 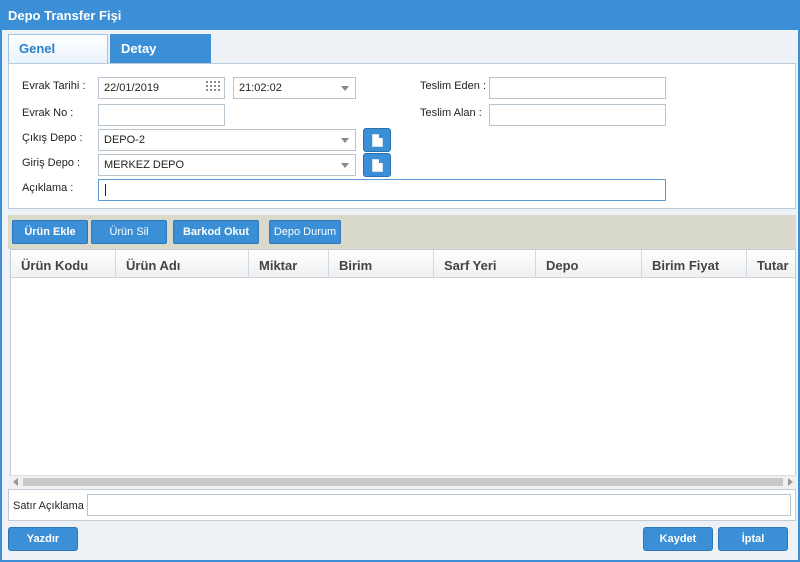 What do you see at coordinates (289, 264) in the screenshot?
I see `col-miktar: Miktar` at bounding box center [289, 264].